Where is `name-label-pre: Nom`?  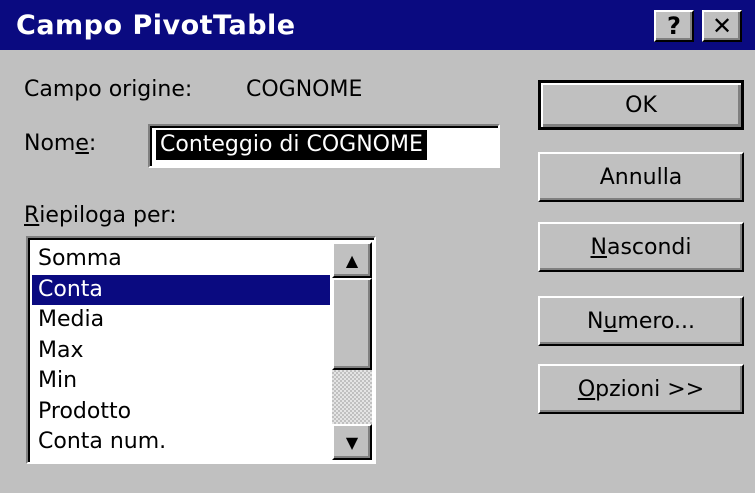
name-label-pre: Nom is located at coordinates (50, 143).